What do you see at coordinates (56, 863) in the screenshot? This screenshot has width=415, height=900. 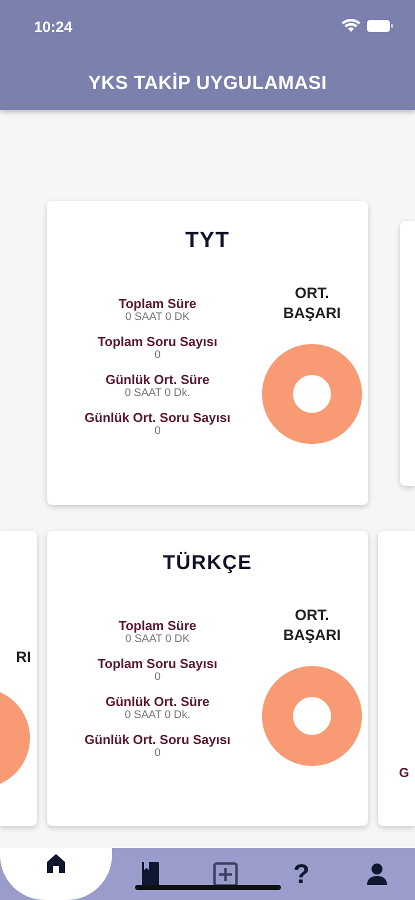 I see `home-icon` at bounding box center [56, 863].